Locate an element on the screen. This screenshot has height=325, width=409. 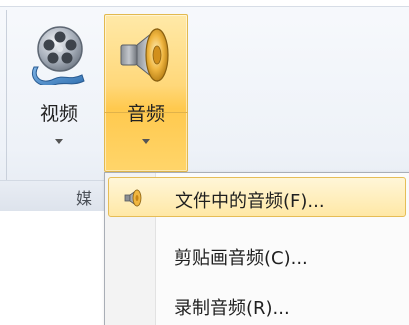
ribbon-group-label: 媒 is located at coordinates (84, 198).